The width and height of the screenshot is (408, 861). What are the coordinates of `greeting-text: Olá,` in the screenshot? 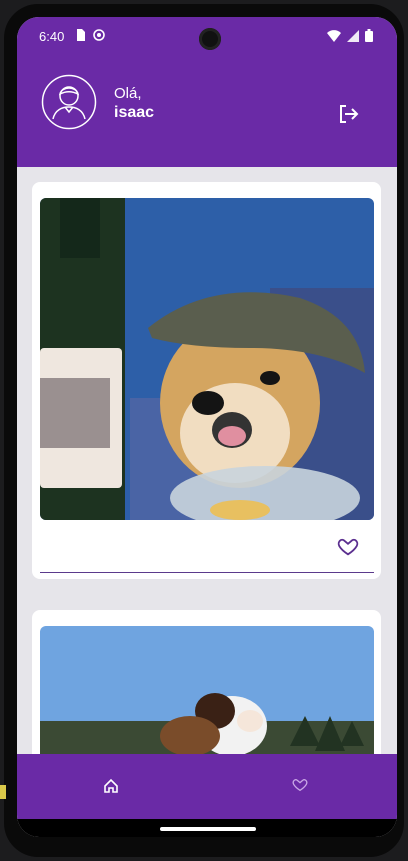 It's located at (128, 93).